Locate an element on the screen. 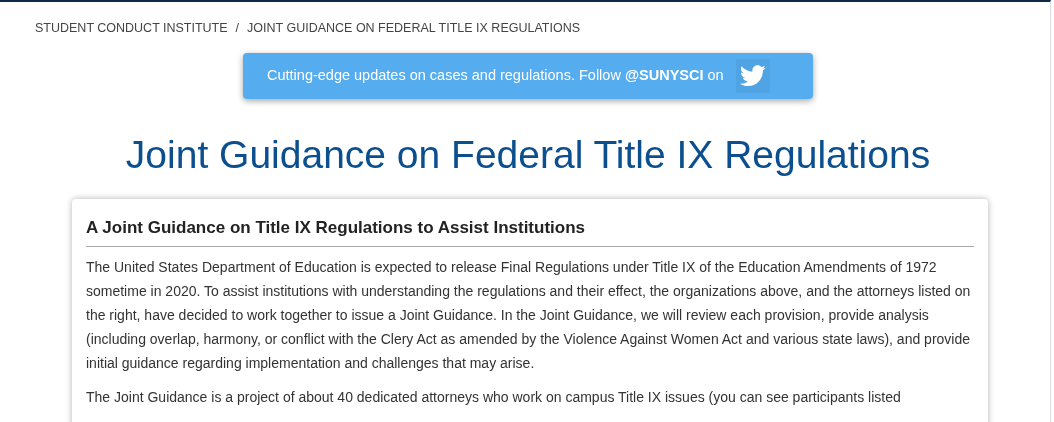  bird-icon is located at coordinates (752, 75).